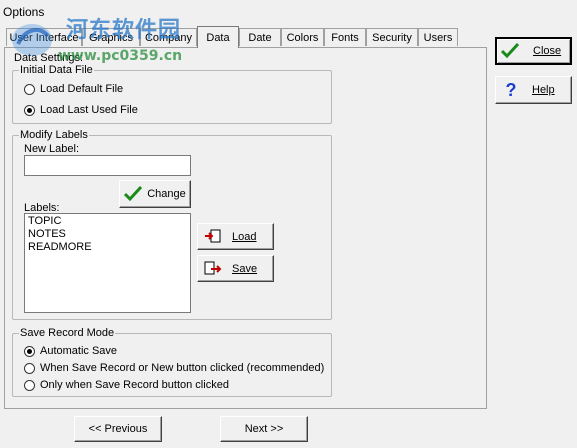 The width and height of the screenshot is (577, 448). Describe the element at coordinates (213, 237) in the screenshot. I see `load-file-icon` at that location.